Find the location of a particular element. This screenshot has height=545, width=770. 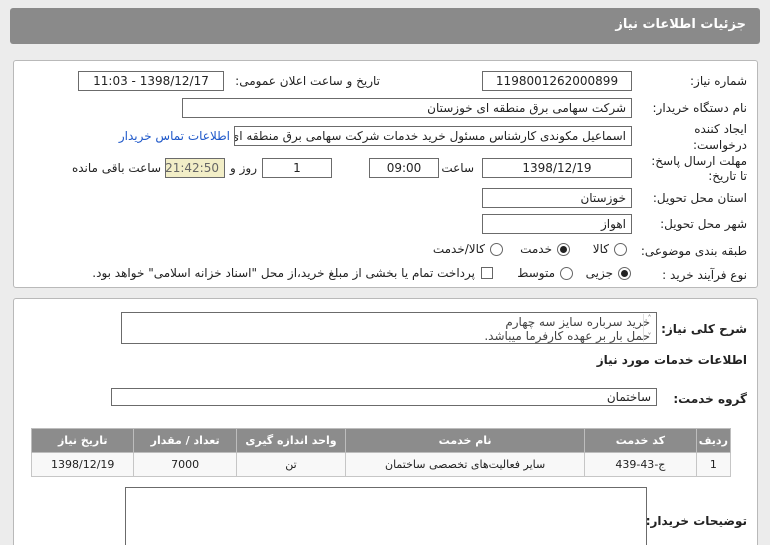

announce-label: تاریخ و ساعت اعلان عمومی: is located at coordinates (307, 81).